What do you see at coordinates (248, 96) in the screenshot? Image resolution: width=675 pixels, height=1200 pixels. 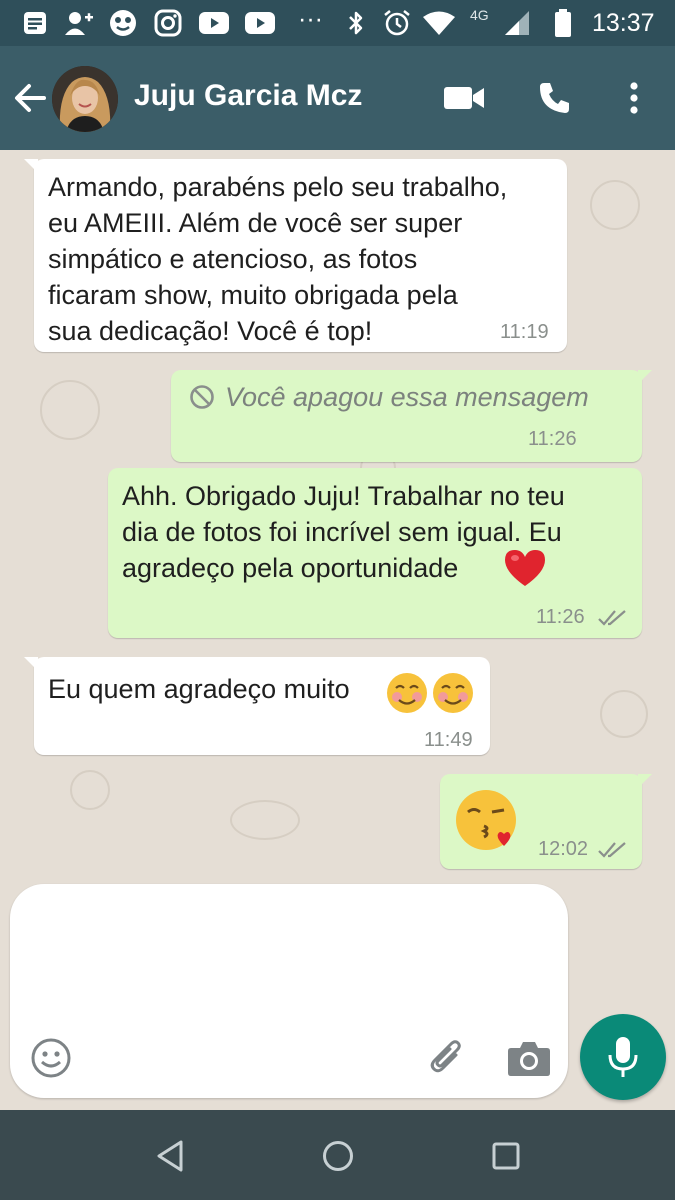 I see `contact-name: Juju Garcia Mcz` at bounding box center [248, 96].